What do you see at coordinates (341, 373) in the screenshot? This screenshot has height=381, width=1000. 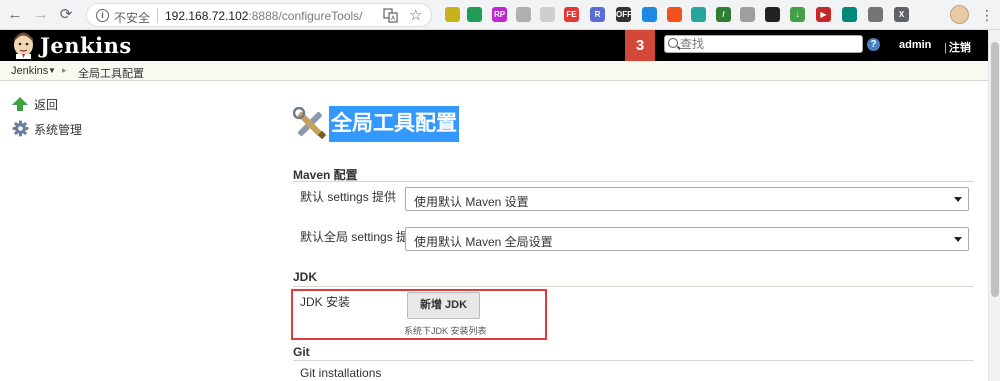 I see `git-installations-label: Git installations` at bounding box center [341, 373].